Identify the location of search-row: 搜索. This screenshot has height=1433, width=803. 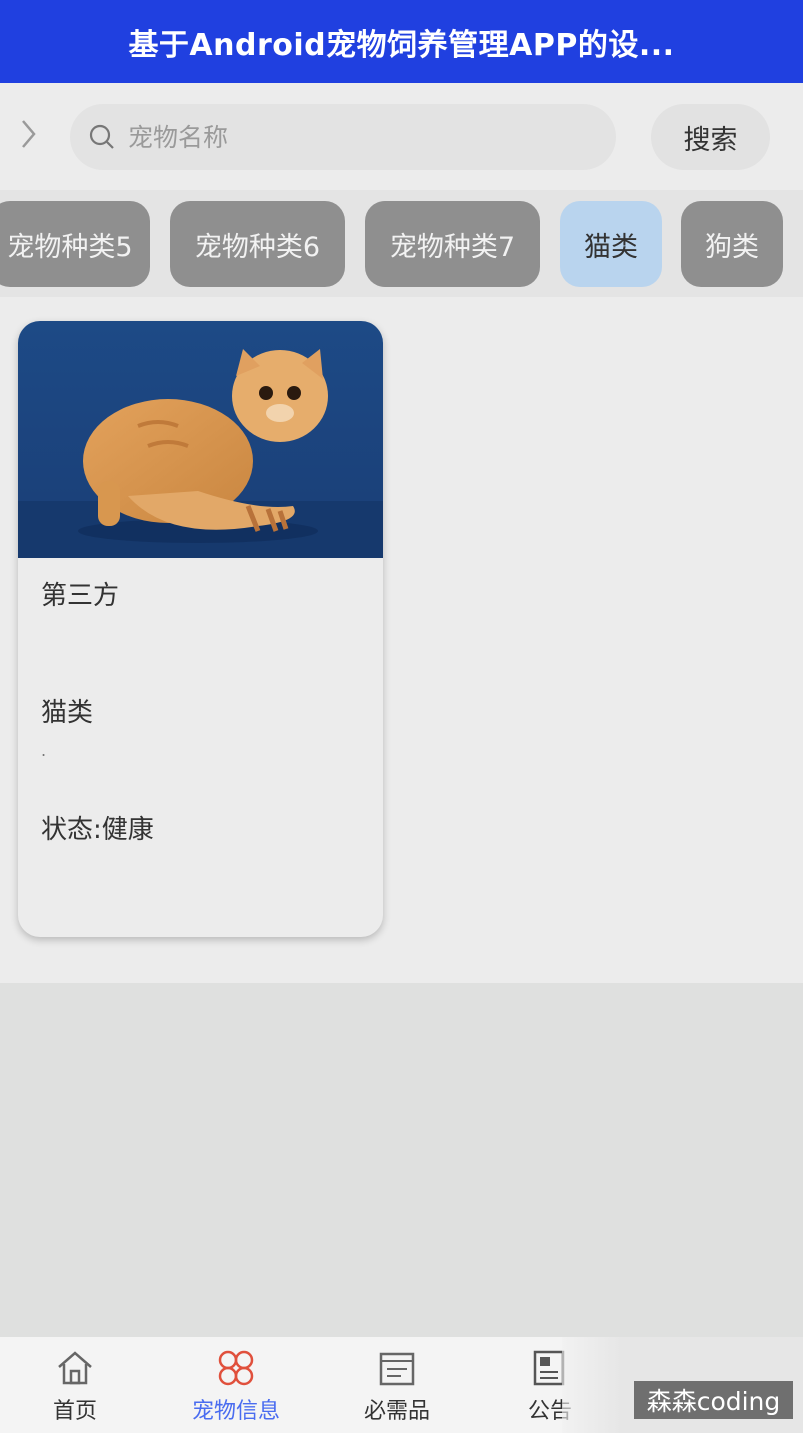
(401, 136).